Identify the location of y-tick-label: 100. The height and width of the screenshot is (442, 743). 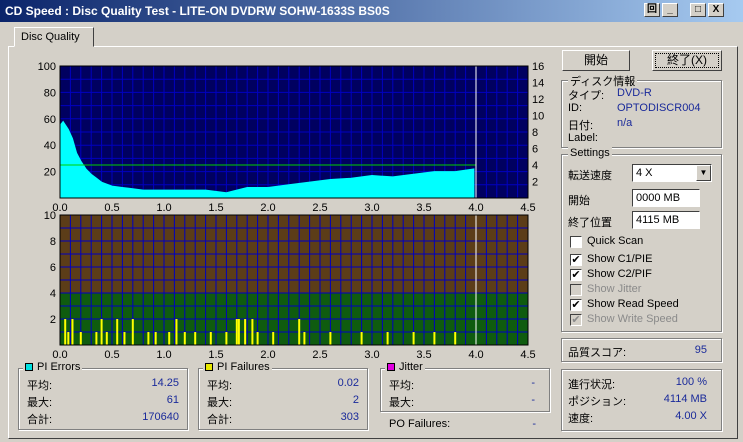
(47, 67).